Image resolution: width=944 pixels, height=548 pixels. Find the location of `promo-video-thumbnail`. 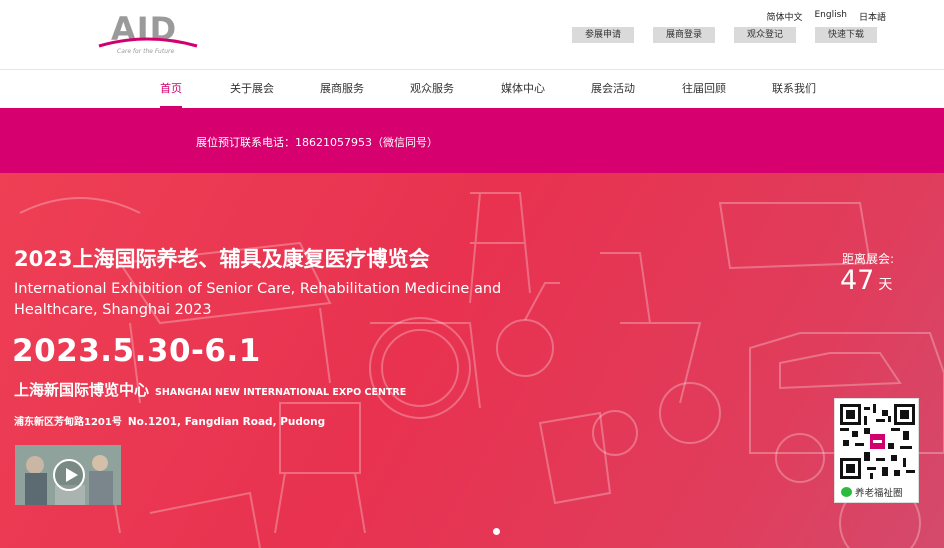

promo-video-thumbnail is located at coordinates (68, 475).